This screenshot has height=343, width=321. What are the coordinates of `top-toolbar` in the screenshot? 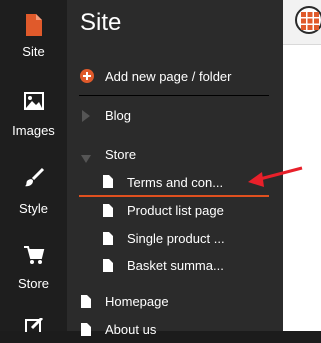 It's located at (302, 22).